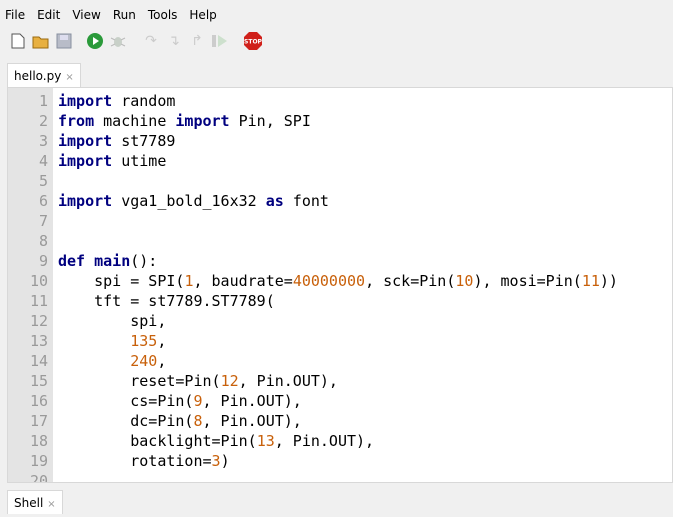  I want to click on code-line: import random, so click(116, 101).